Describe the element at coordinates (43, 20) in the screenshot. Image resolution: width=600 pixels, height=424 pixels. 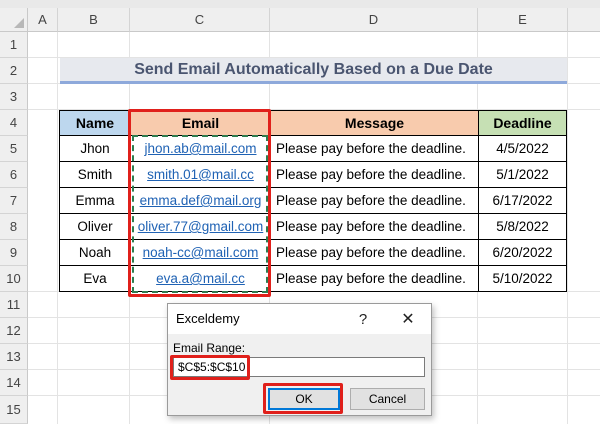
I see `column-header-a: A` at that location.